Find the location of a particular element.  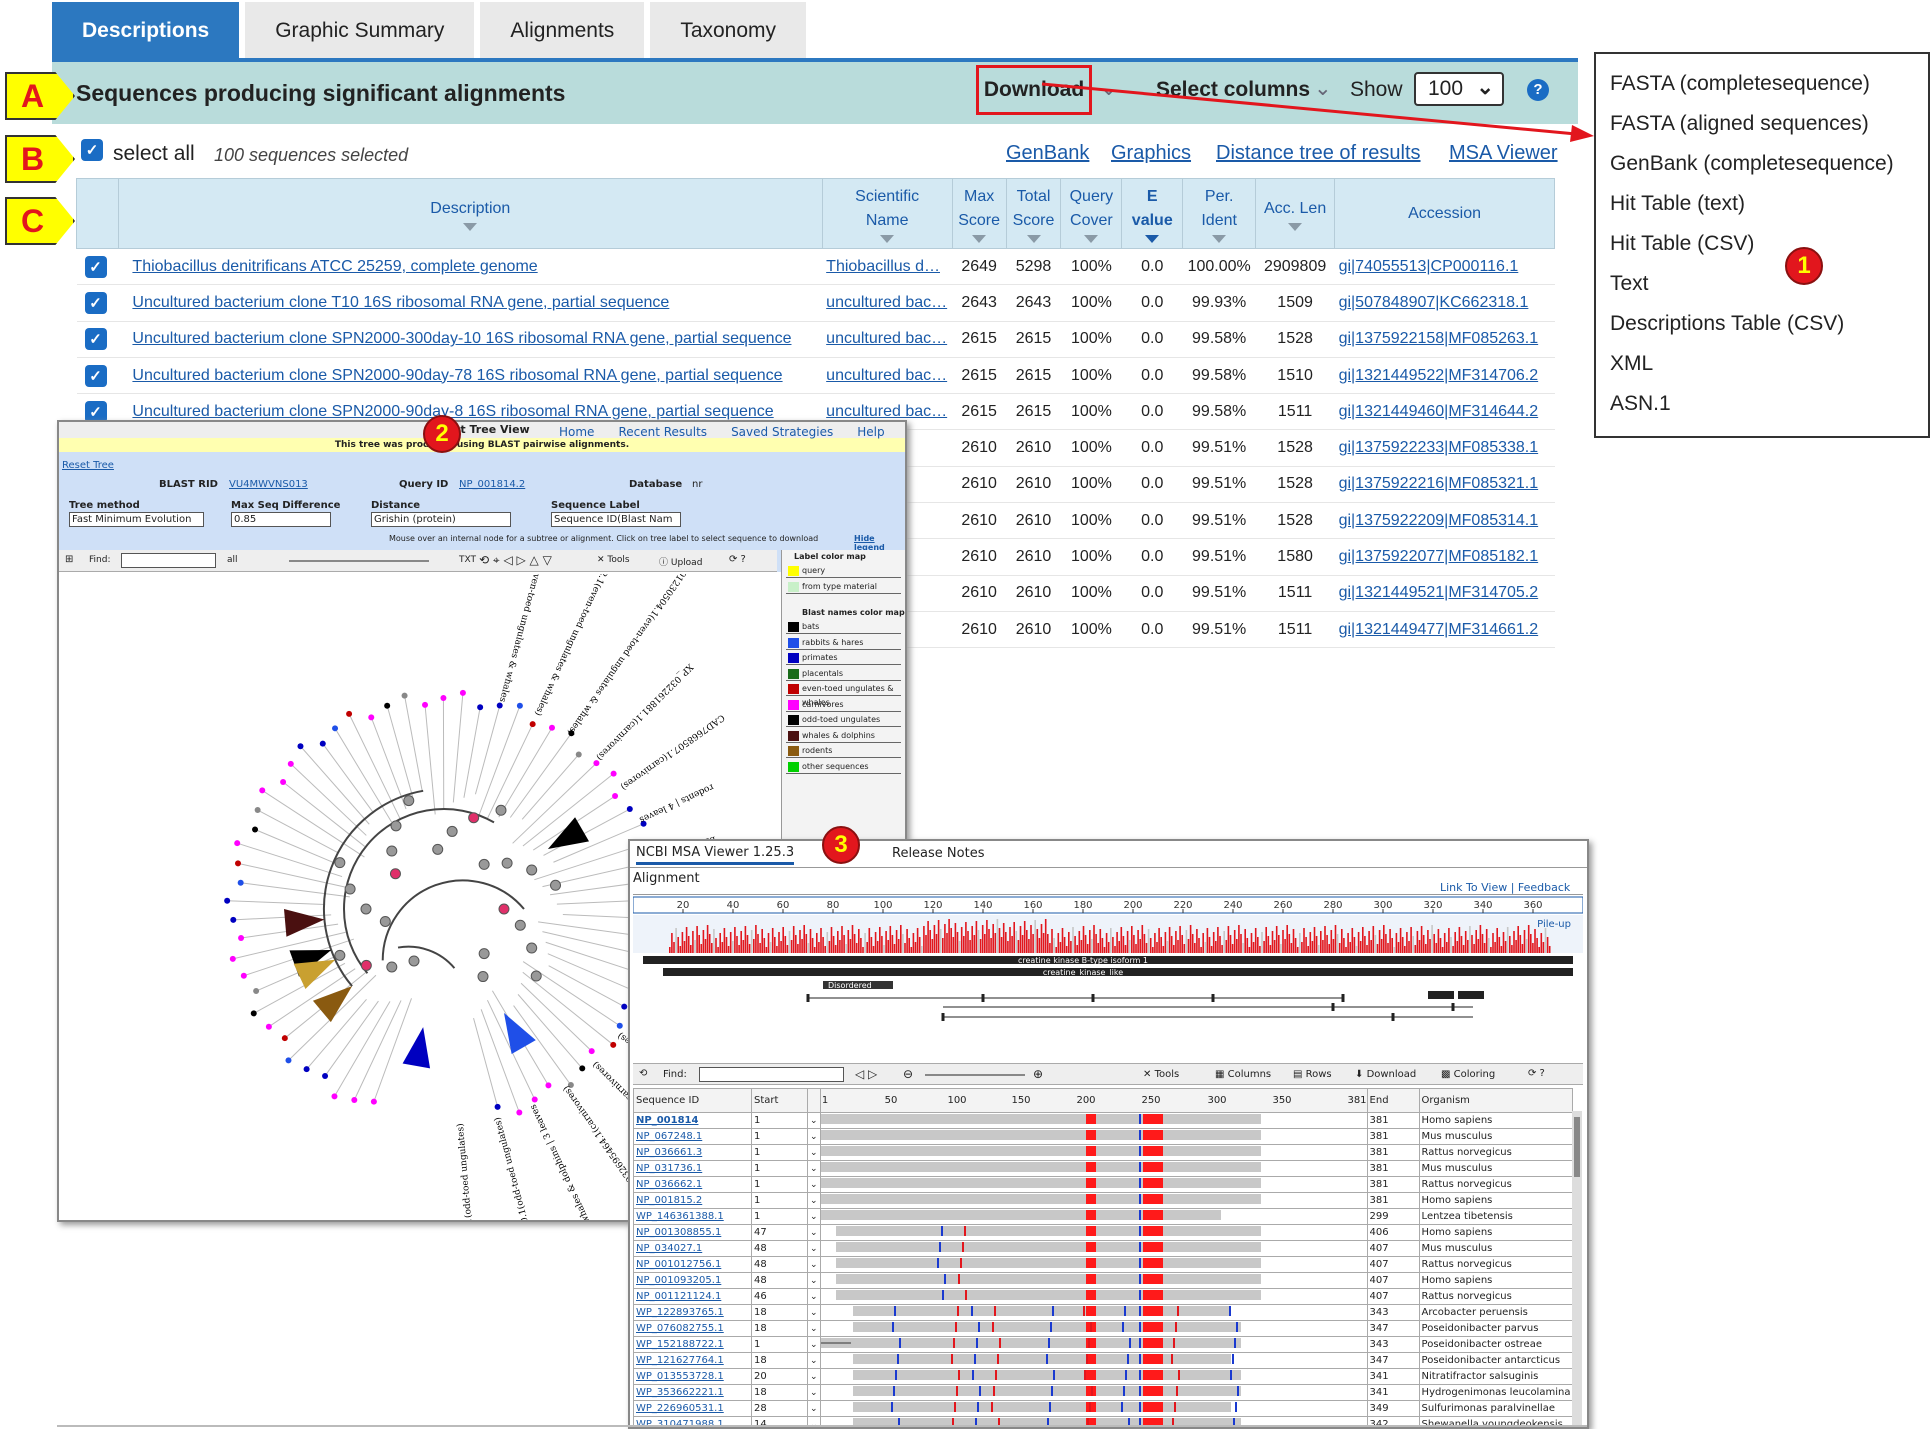

msa-row-seqid: NP_001093205.1 is located at coordinates (692, 1280).